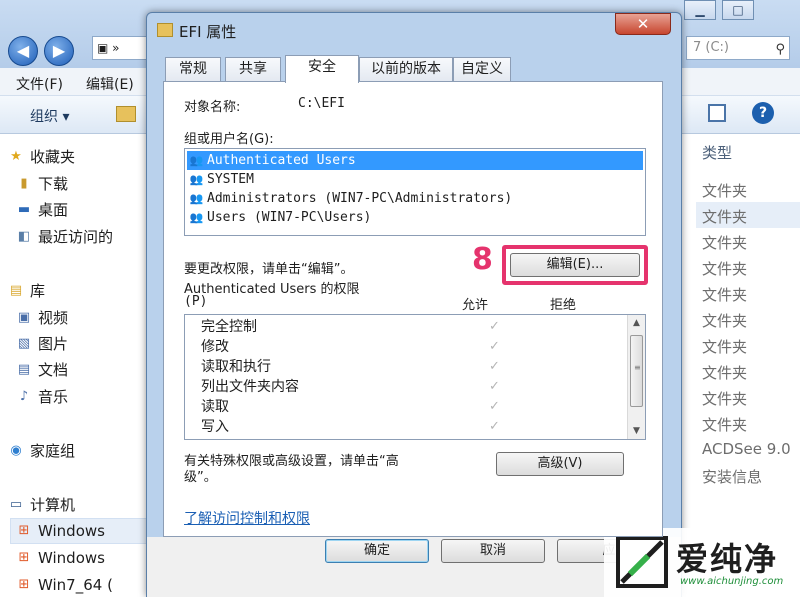 This screenshot has height=597, width=800. What do you see at coordinates (42, 505) in the screenshot?
I see `nav-computer: ▭ 计算机` at bounding box center [42, 505].